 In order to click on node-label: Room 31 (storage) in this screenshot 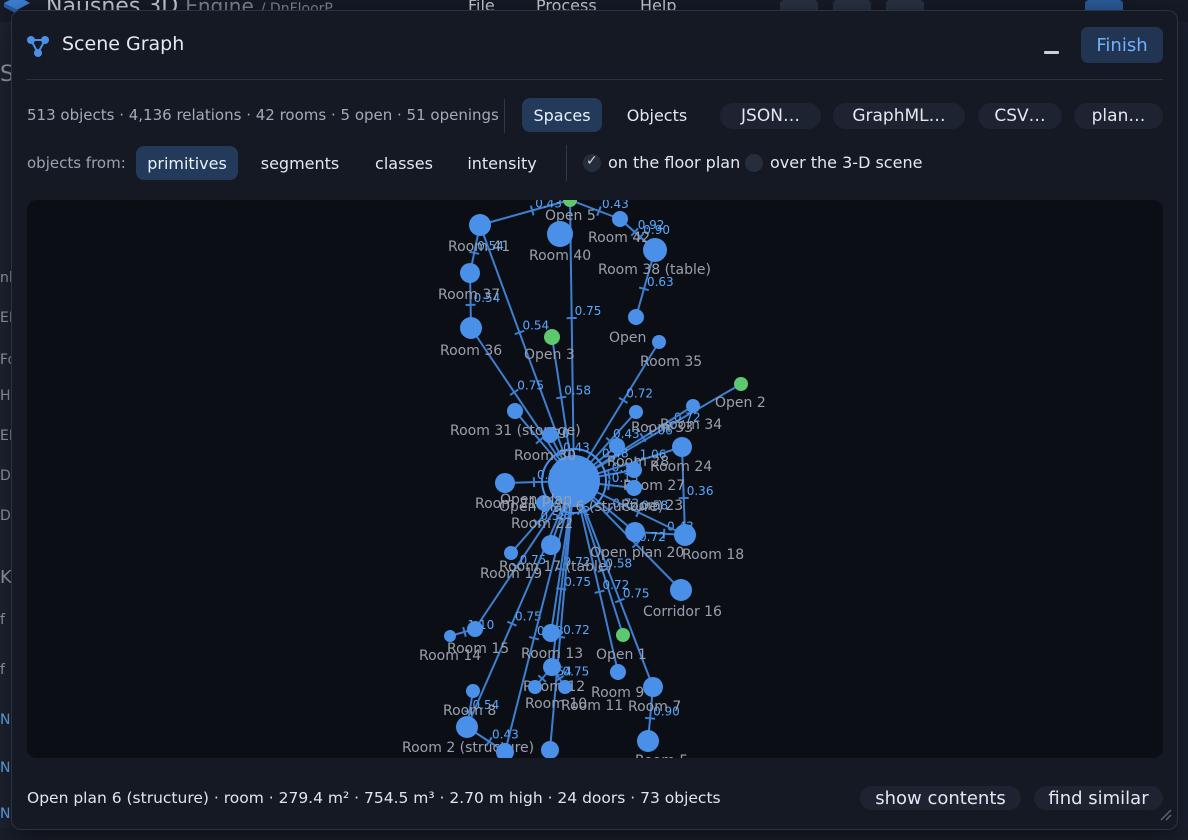, I will do `click(515, 431)`.